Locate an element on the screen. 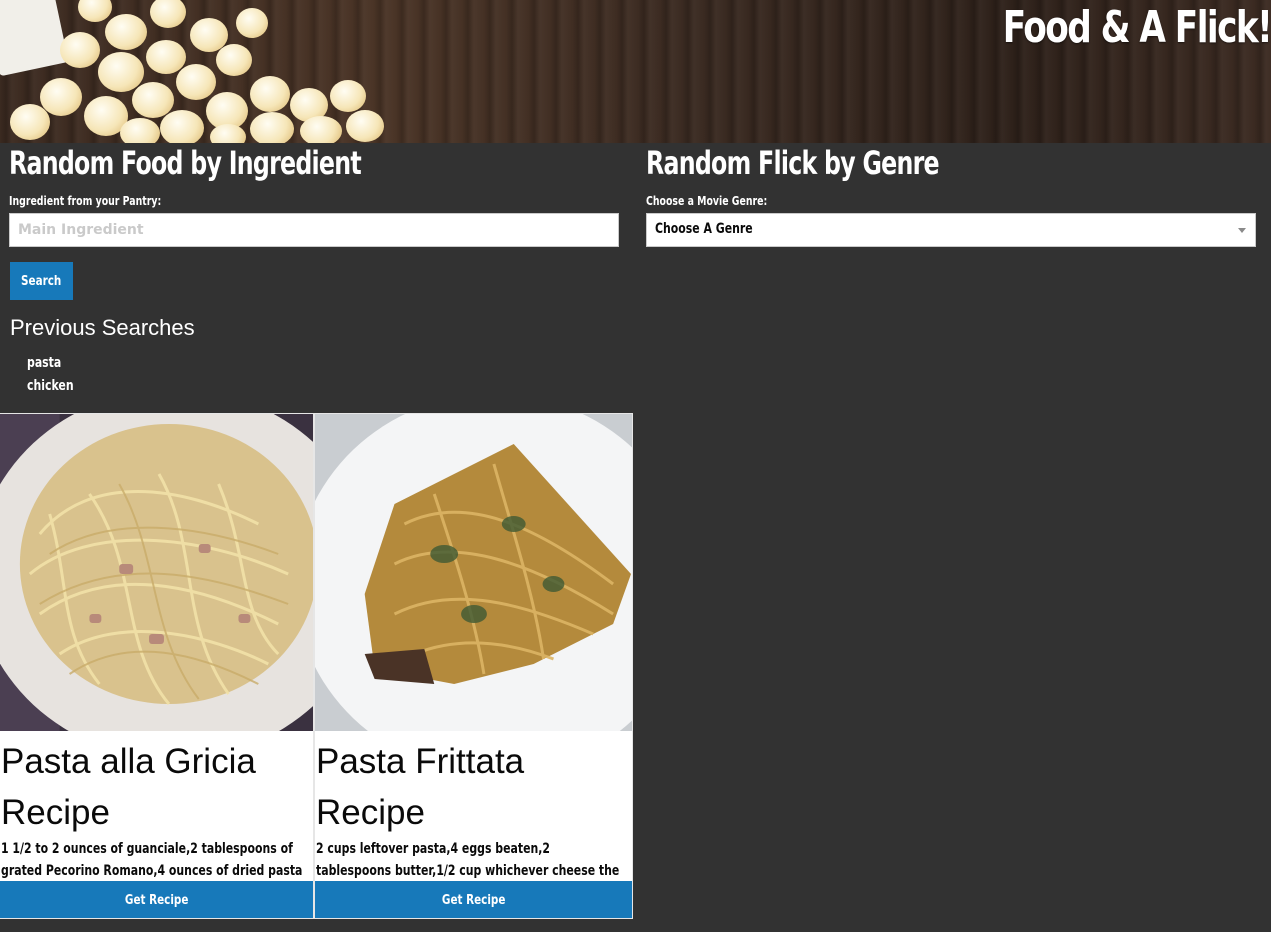  previous-searches-list: pasta chicken is located at coordinates (57, 375).